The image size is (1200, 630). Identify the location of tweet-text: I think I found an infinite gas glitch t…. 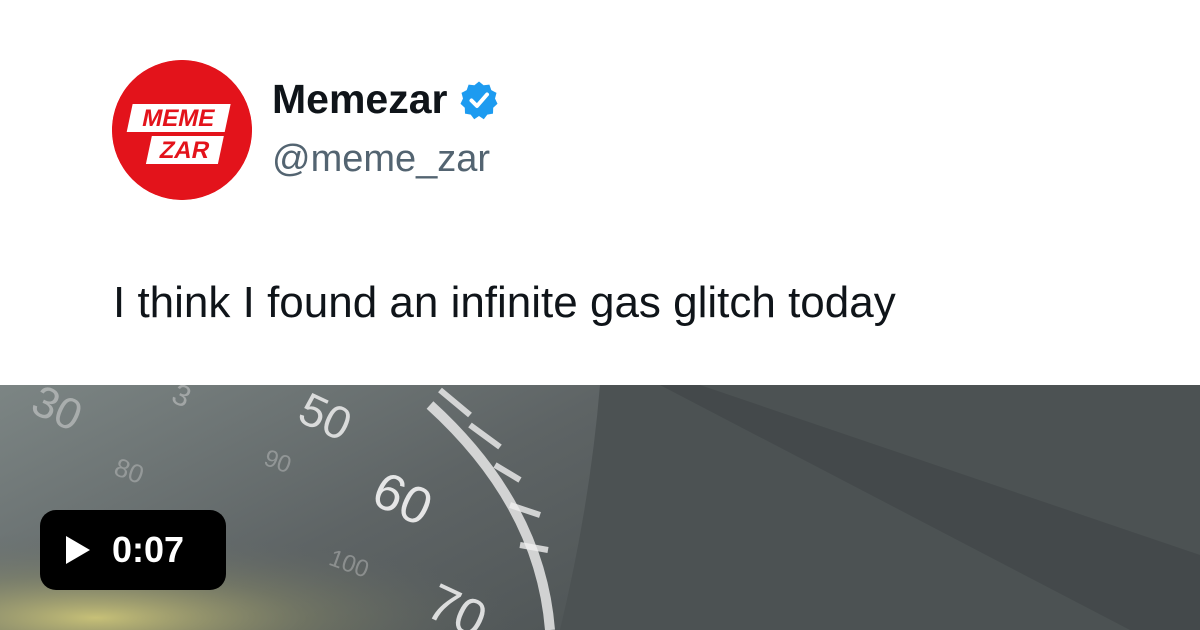
(504, 302).